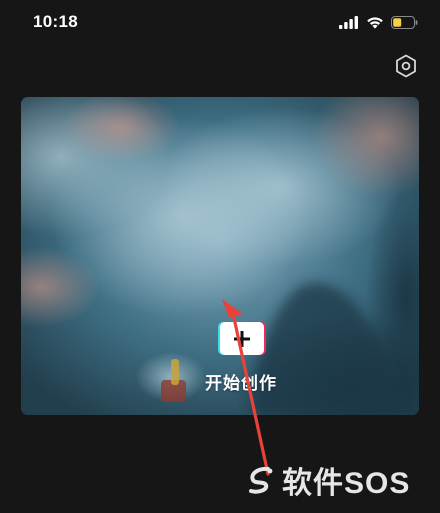  What do you see at coordinates (375, 22) in the screenshot?
I see `wifi-icon` at bounding box center [375, 22].